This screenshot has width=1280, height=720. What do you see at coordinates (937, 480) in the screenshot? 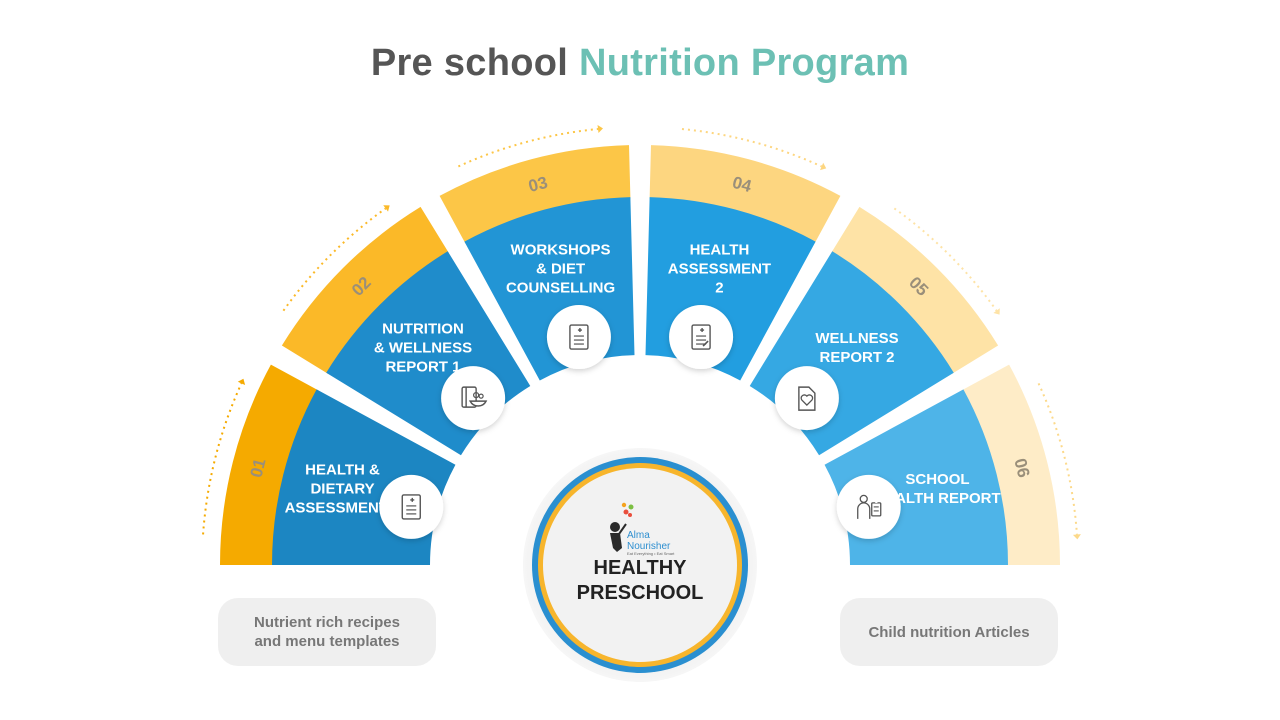
I see `segment-label-line: SCHOOL` at bounding box center [937, 480].